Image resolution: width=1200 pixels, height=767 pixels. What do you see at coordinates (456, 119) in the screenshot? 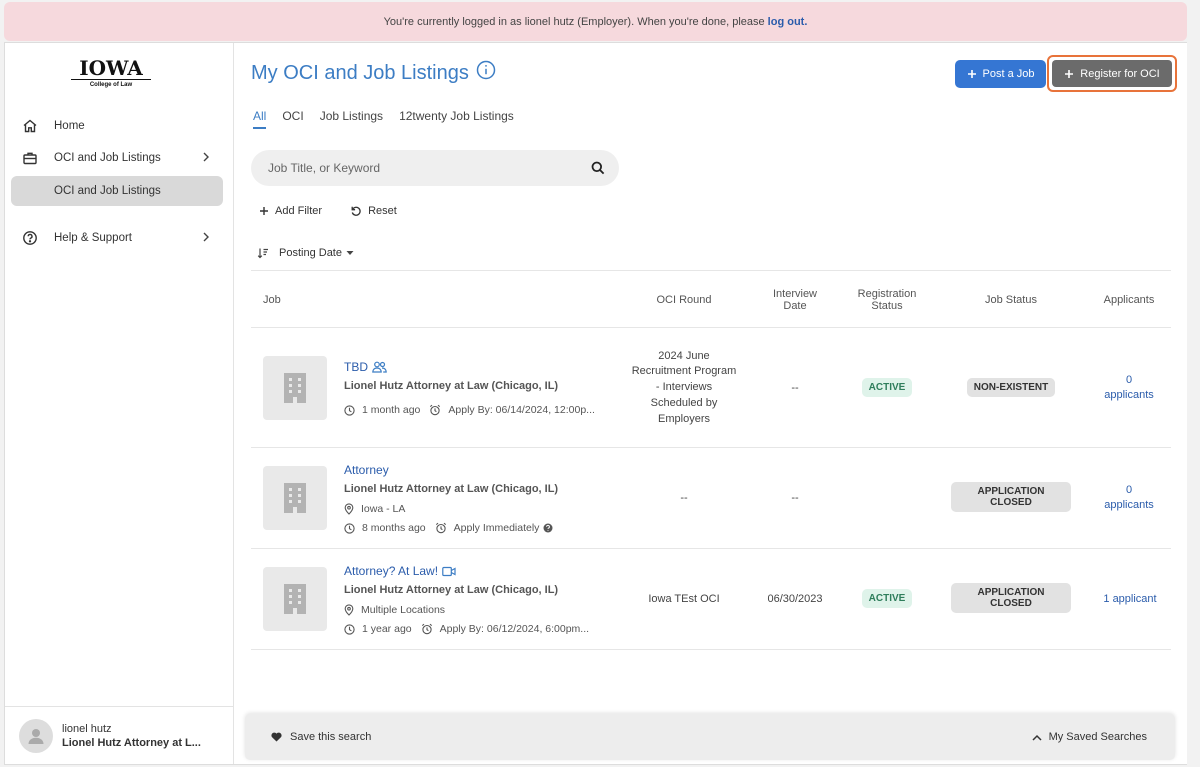
I see `tab-12twenty-job-listings: 12twenty Job Listings` at bounding box center [456, 119].